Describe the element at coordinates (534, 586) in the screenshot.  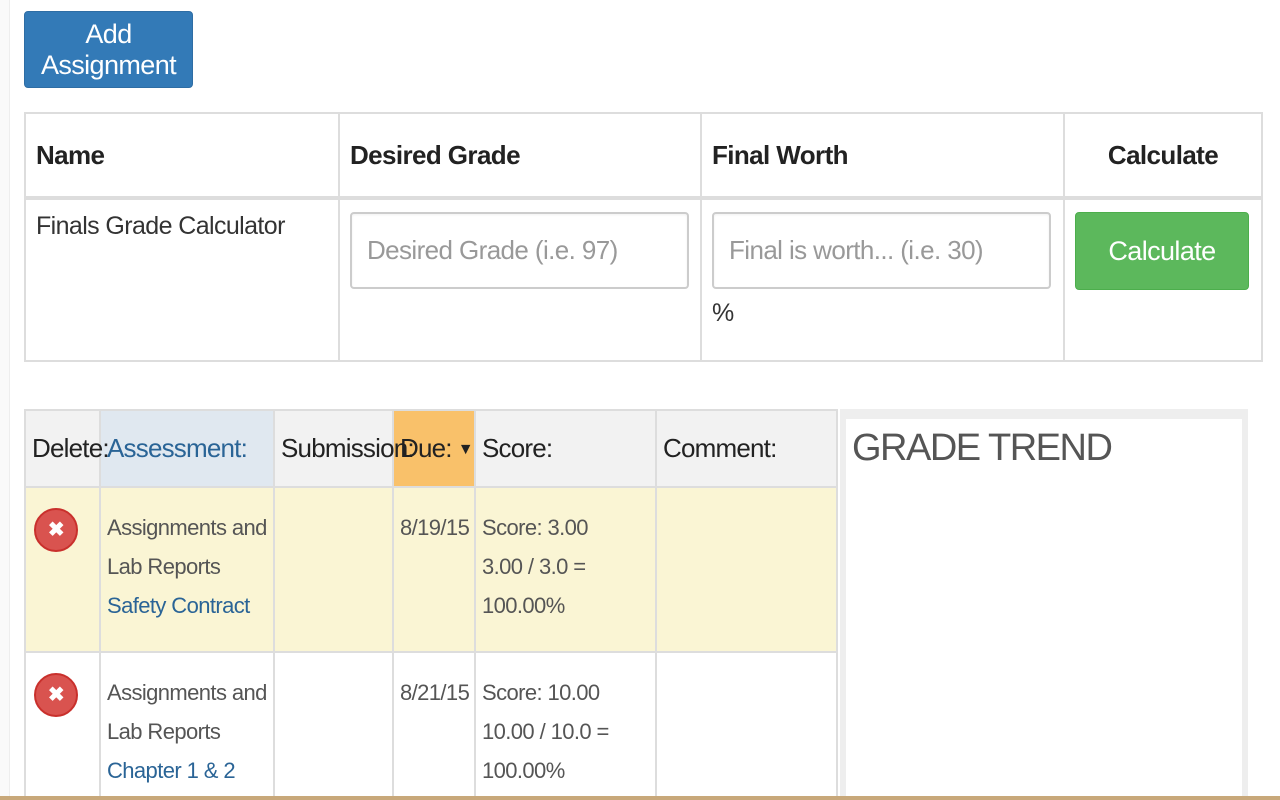
I see `score-detail: 3.00 / 3.0 = 100.00%` at that location.